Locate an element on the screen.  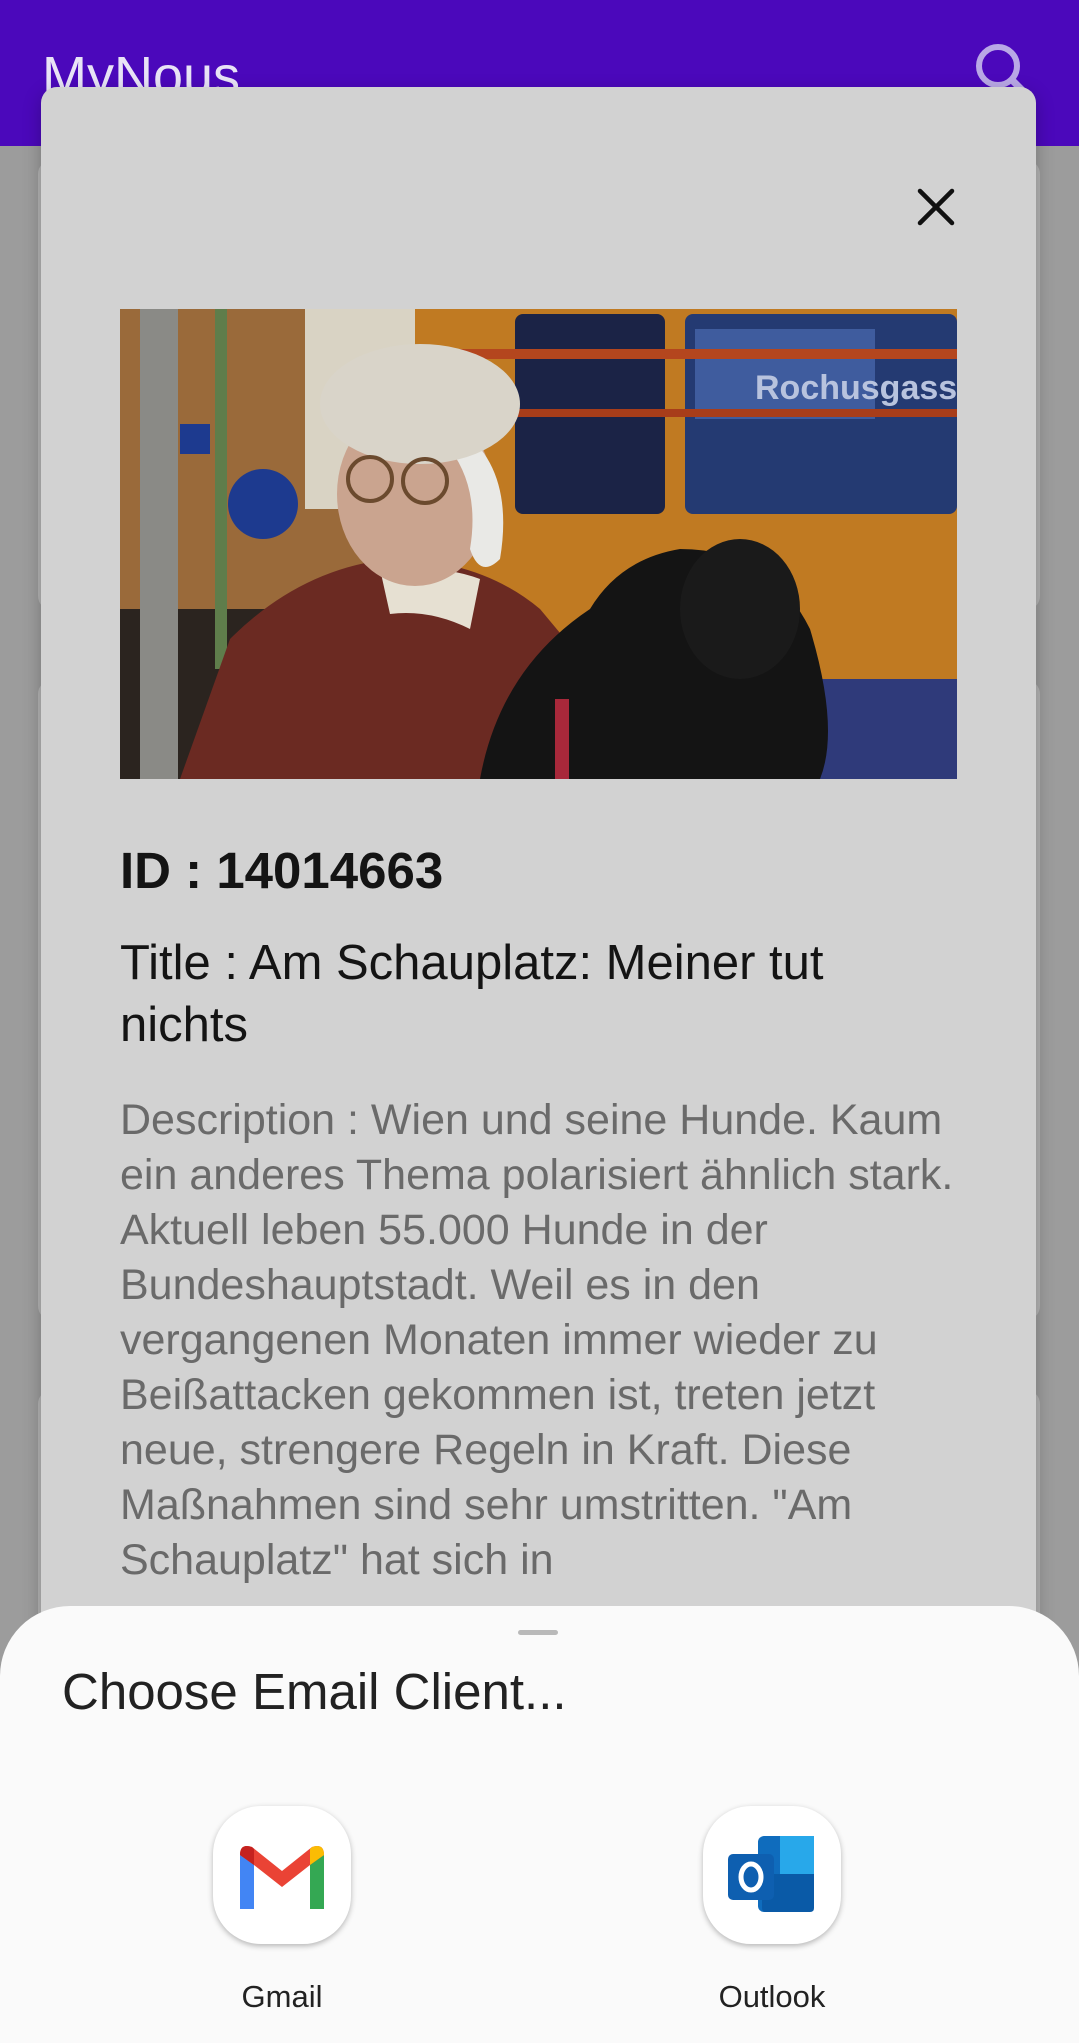
outlook-label: Outlook is located at coordinates (772, 1996).